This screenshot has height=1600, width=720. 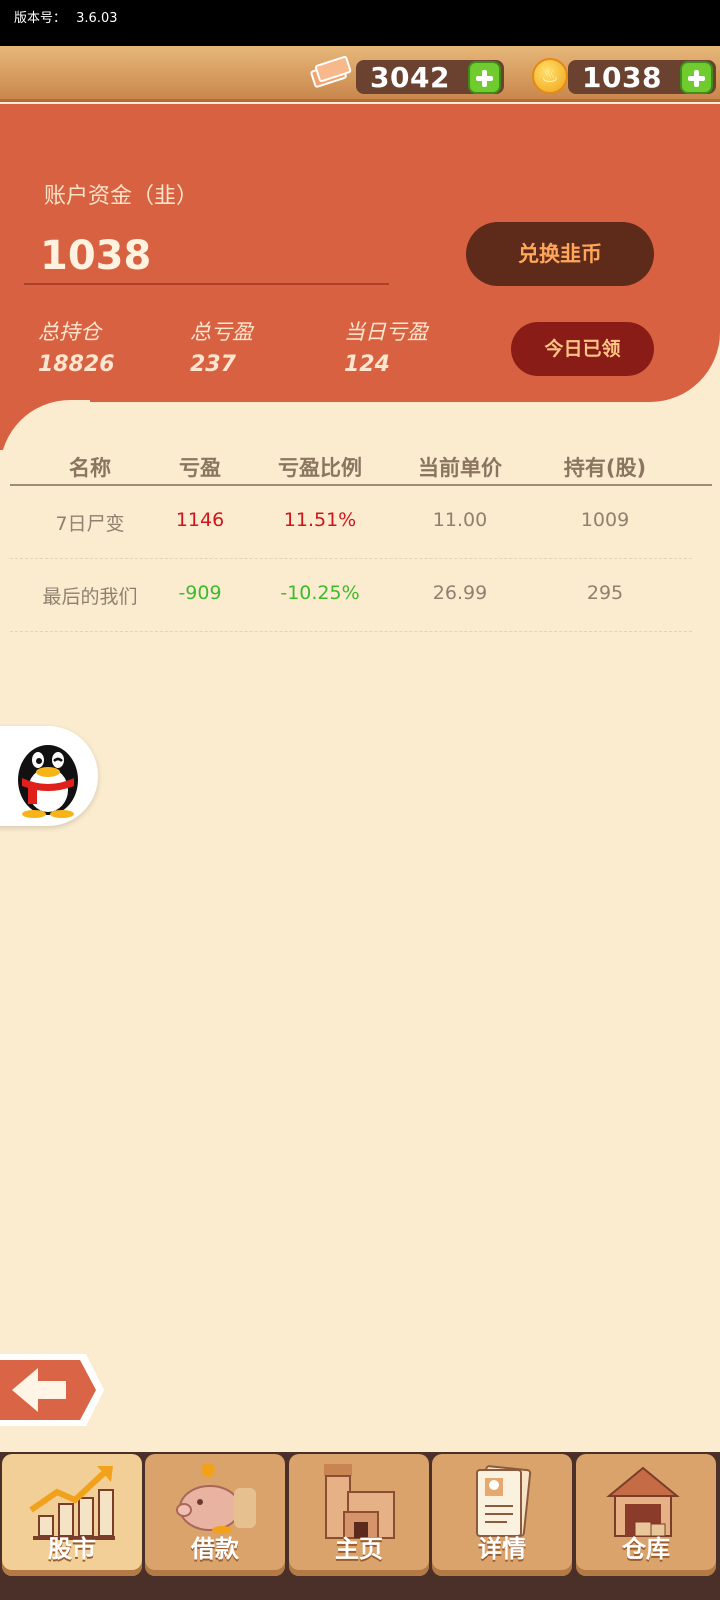 What do you see at coordinates (76, 364) in the screenshot?
I see `stat-value: 18826` at bounding box center [76, 364].